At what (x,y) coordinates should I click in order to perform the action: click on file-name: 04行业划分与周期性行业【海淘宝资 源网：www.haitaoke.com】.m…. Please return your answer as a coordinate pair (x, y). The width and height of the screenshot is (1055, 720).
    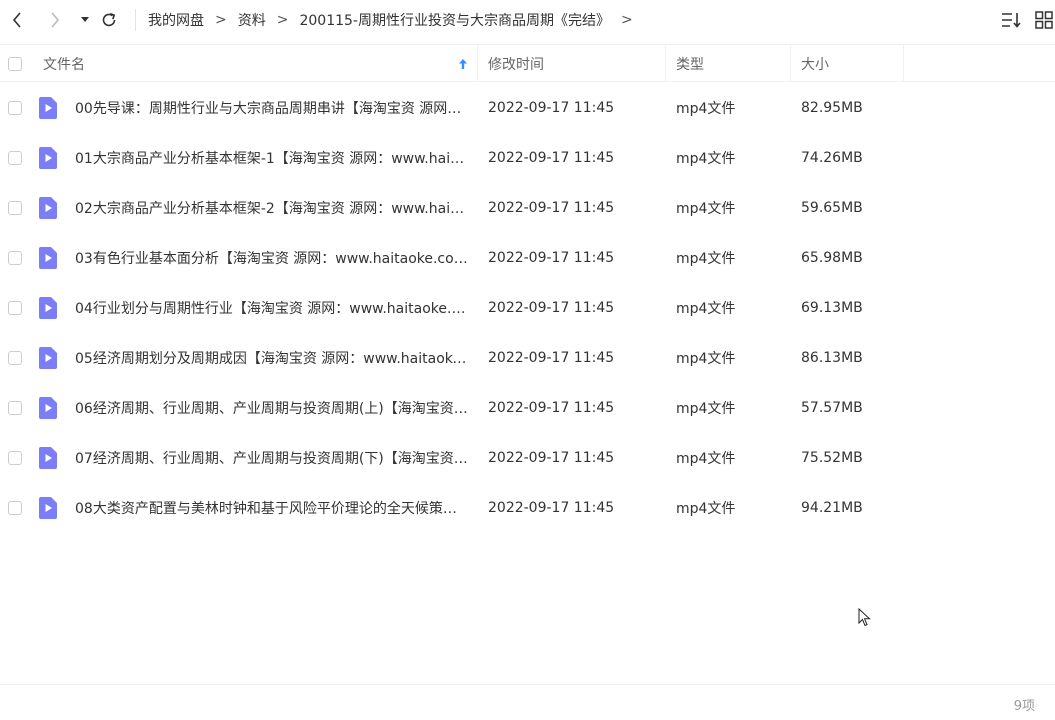
    Looking at the image, I should click on (271, 308).